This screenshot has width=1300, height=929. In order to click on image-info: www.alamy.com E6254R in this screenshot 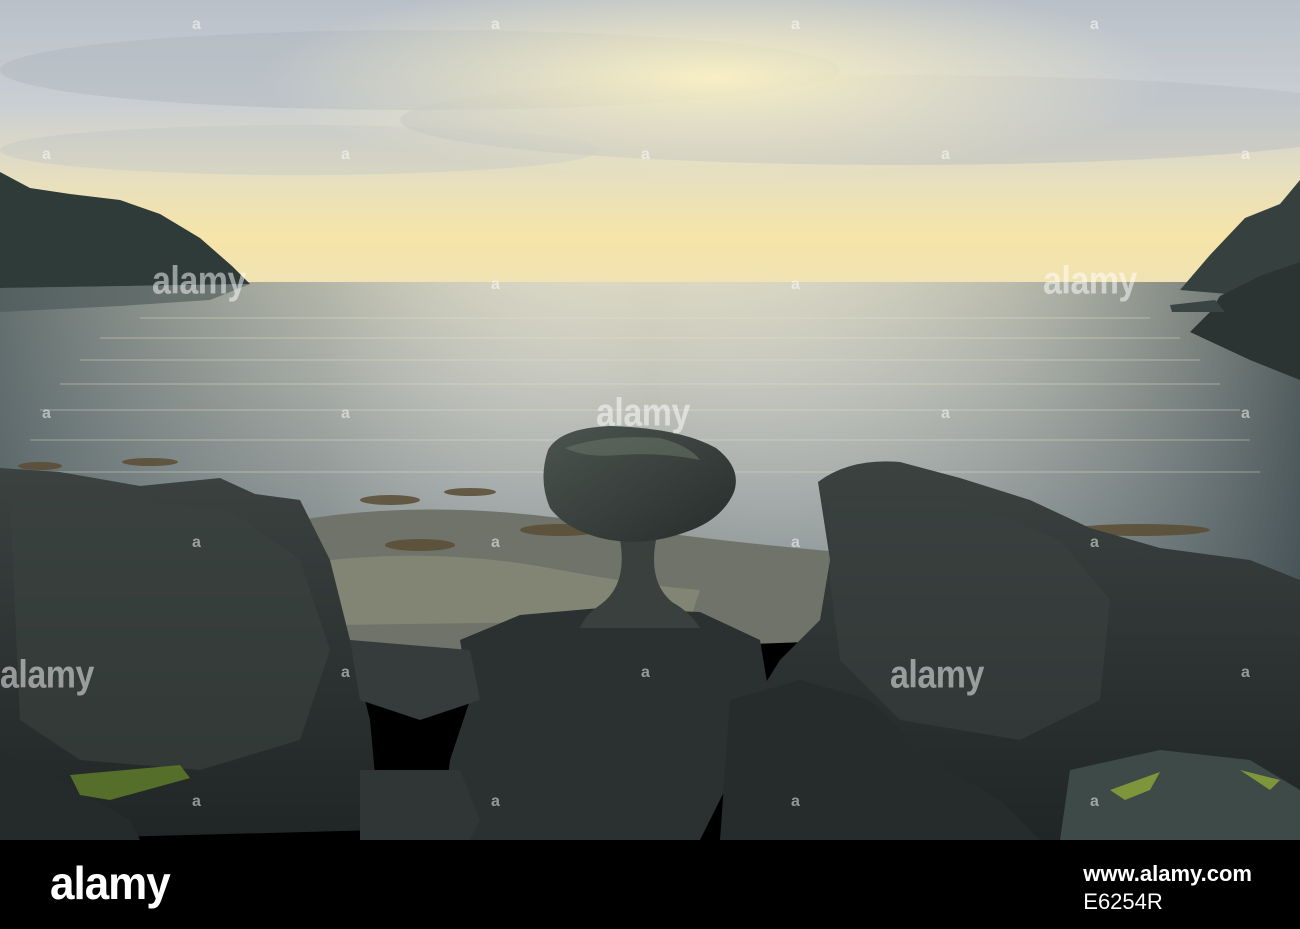, I will do `click(1167, 888)`.